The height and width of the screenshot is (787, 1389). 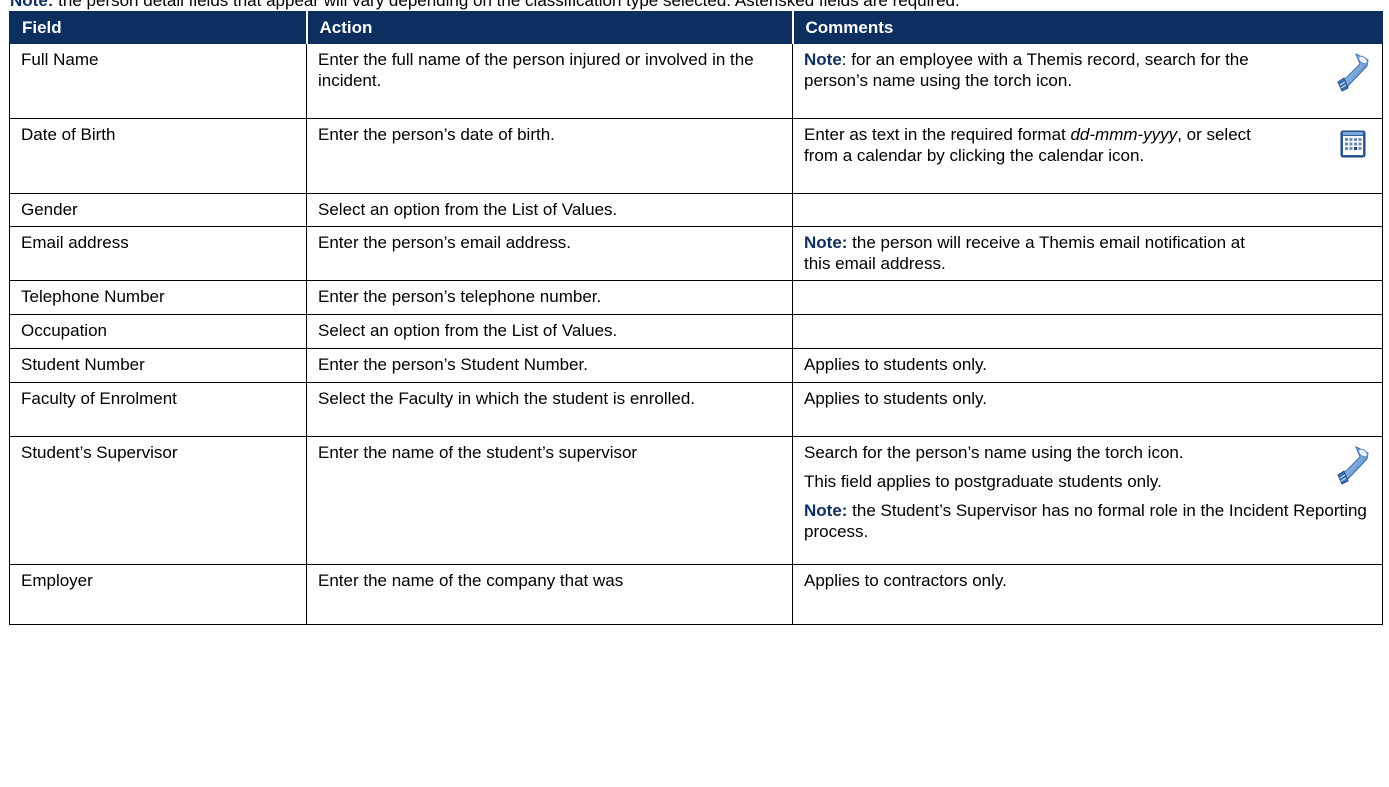 I want to click on cell-field: Date of Birth, so click(x=158, y=156).